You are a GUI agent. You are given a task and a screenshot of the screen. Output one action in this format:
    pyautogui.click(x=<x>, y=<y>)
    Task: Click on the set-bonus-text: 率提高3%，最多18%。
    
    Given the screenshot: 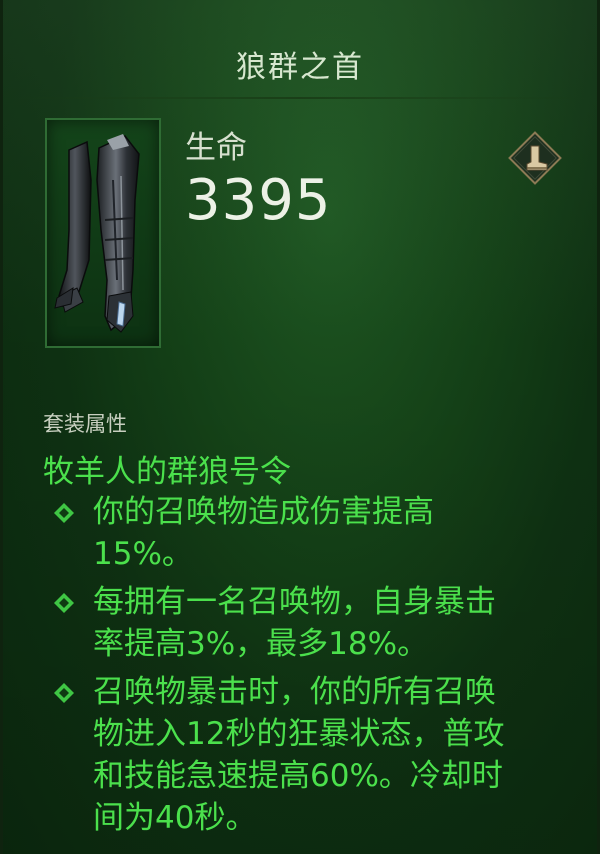 What is the action you would take?
    pyautogui.click(x=261, y=644)
    